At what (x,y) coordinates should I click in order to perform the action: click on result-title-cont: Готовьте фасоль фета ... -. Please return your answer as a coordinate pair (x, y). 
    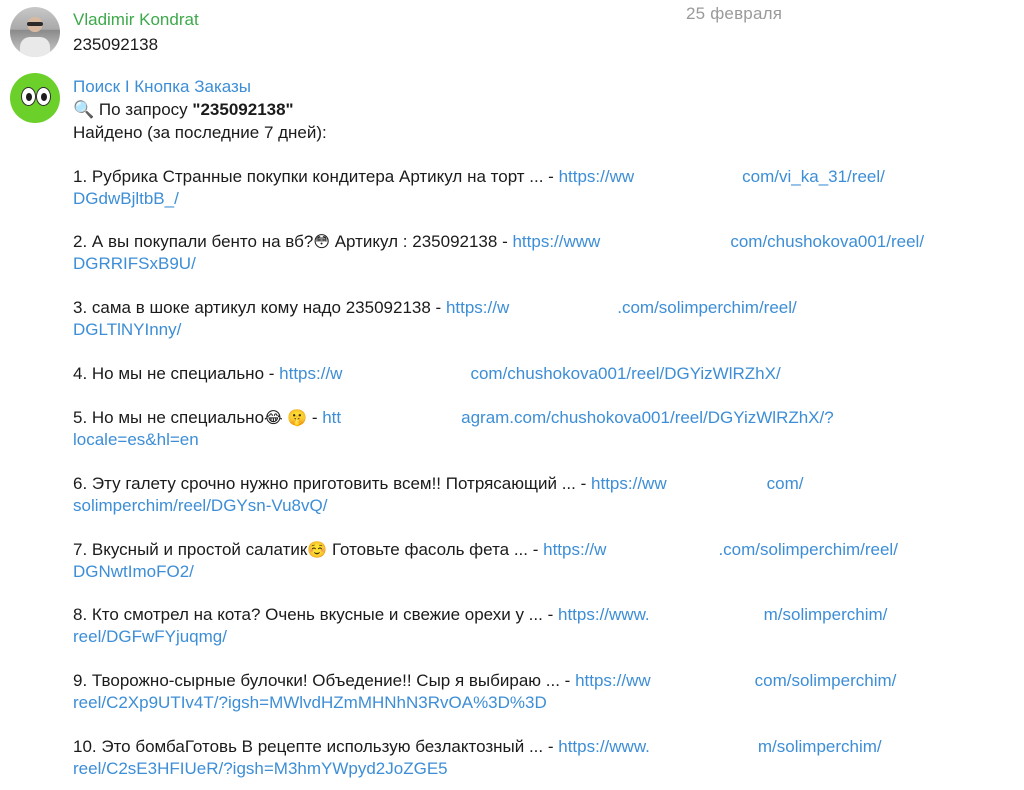
    Looking at the image, I should click on (433, 549).